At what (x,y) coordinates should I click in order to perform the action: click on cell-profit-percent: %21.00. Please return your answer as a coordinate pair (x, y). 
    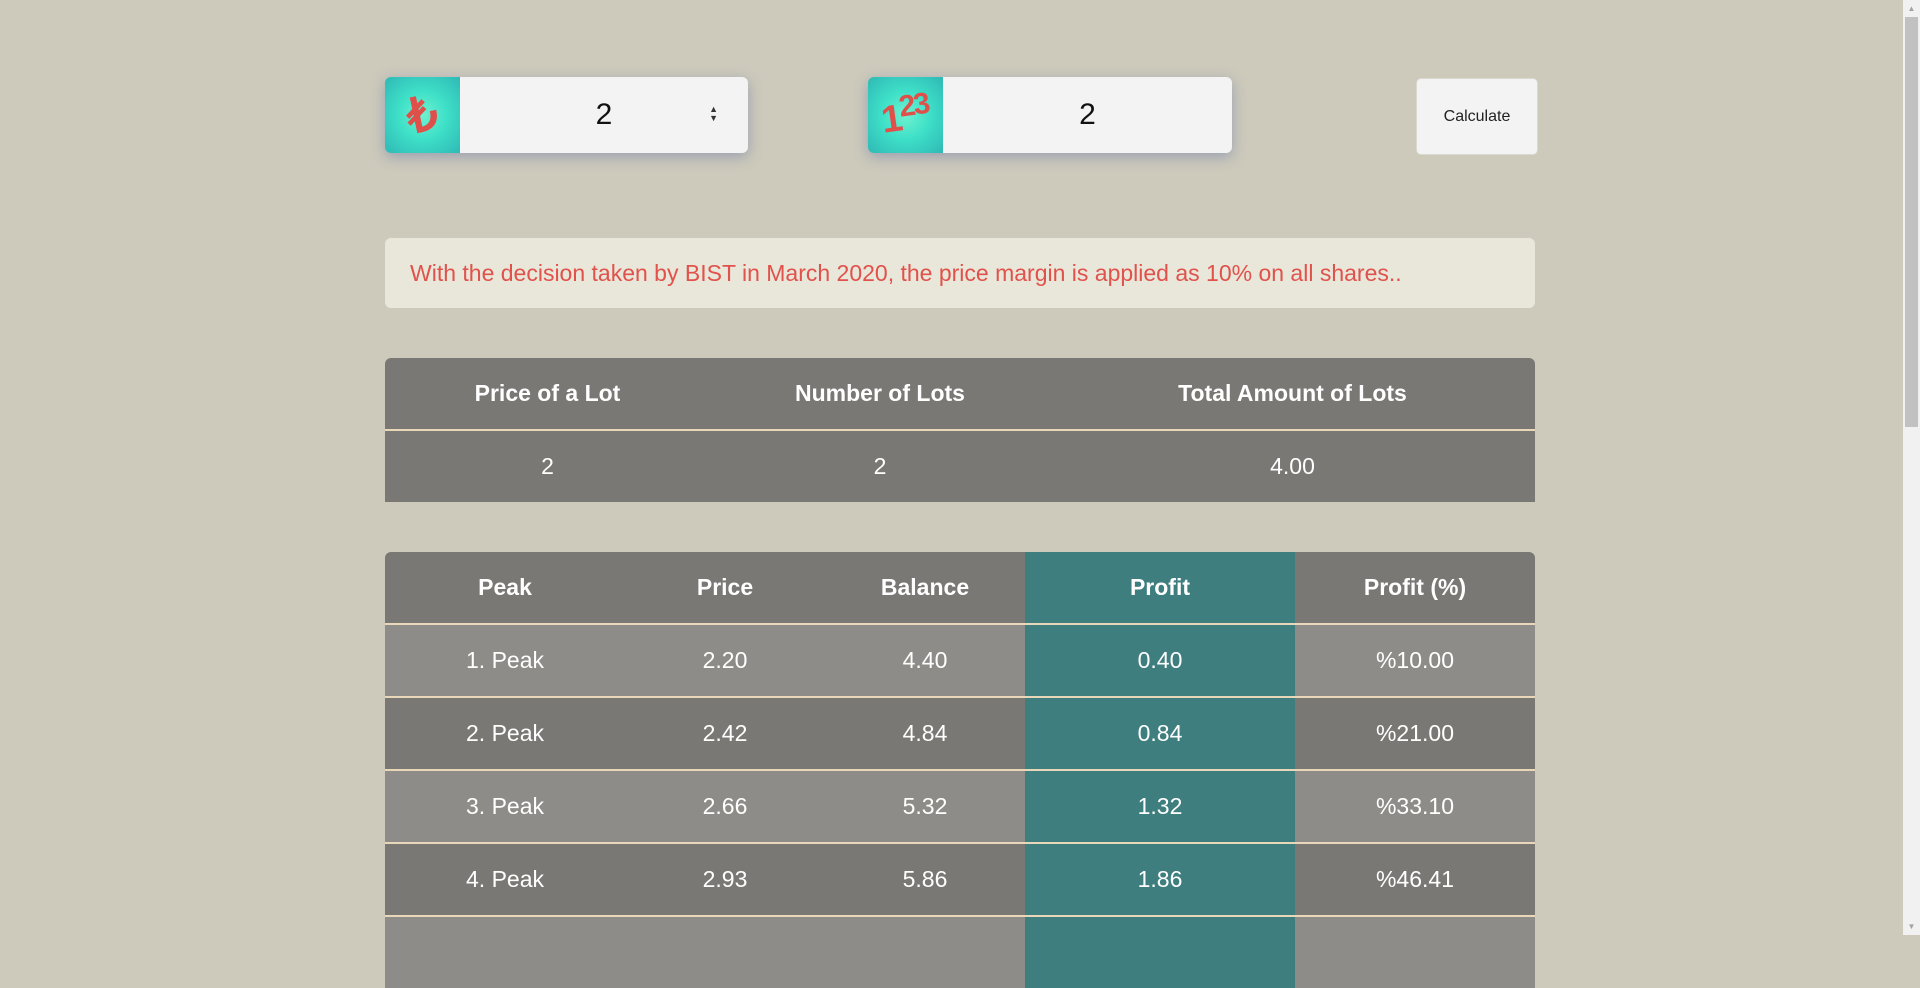
    Looking at the image, I should click on (1415, 733).